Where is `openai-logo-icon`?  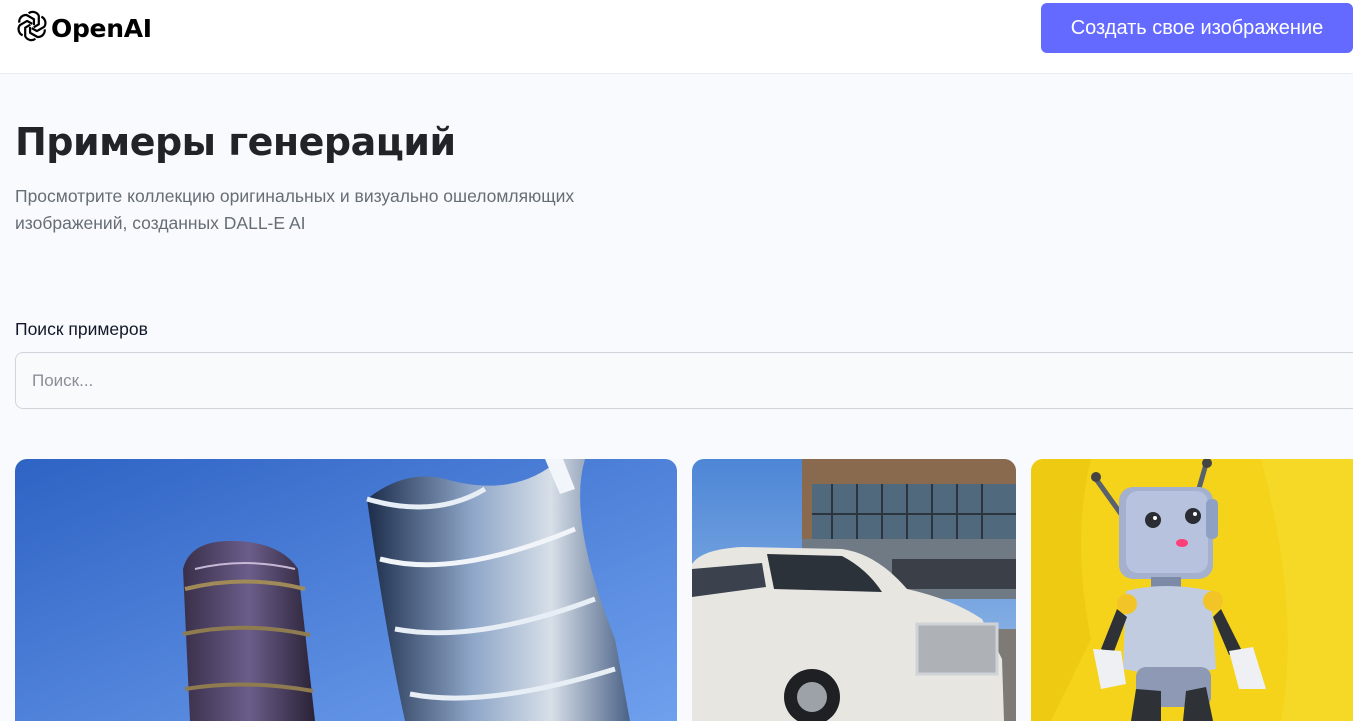
openai-logo-icon is located at coordinates (32, 28).